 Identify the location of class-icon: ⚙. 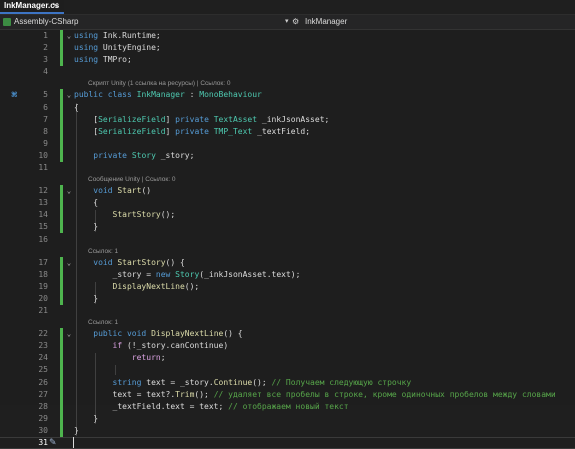
(296, 21).